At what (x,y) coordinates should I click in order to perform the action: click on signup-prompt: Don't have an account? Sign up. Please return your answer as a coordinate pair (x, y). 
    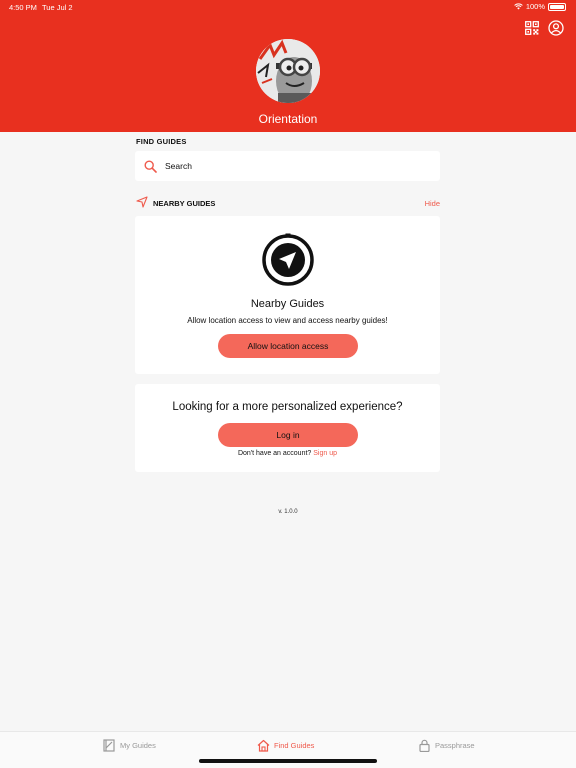
    Looking at the image, I should click on (287, 453).